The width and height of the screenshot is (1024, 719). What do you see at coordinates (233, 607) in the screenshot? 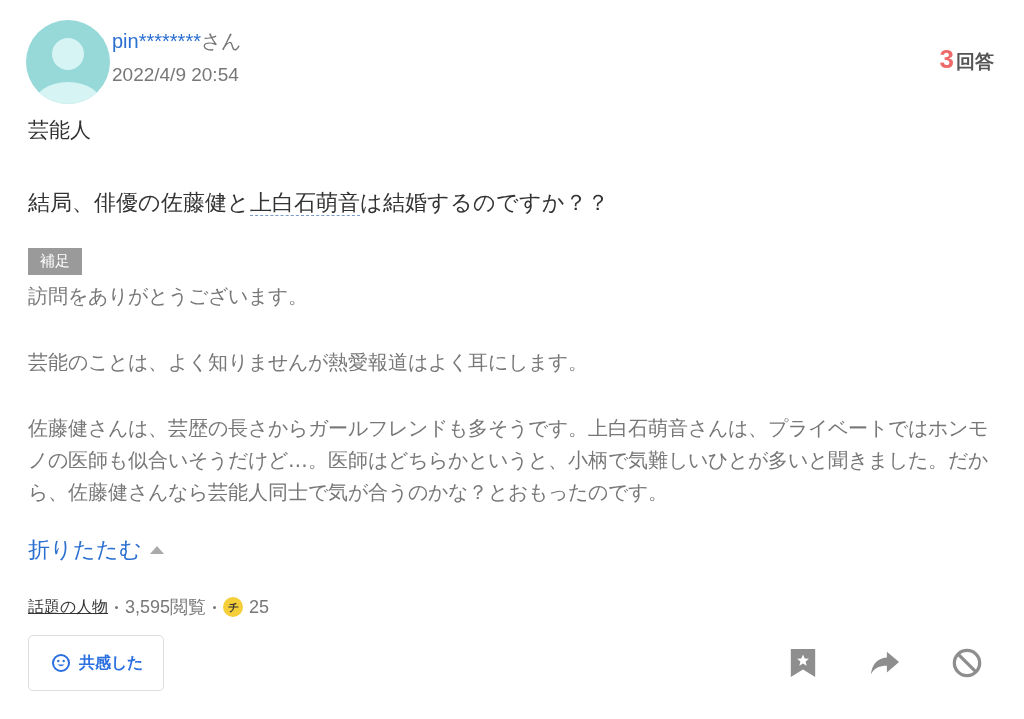
I see `coin-icon: チ` at bounding box center [233, 607].